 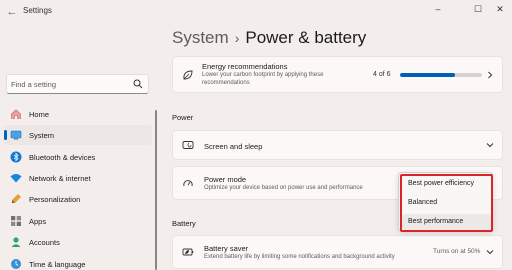 I want to click on power-mode-option-balanced: Balanced, so click(x=446, y=203).